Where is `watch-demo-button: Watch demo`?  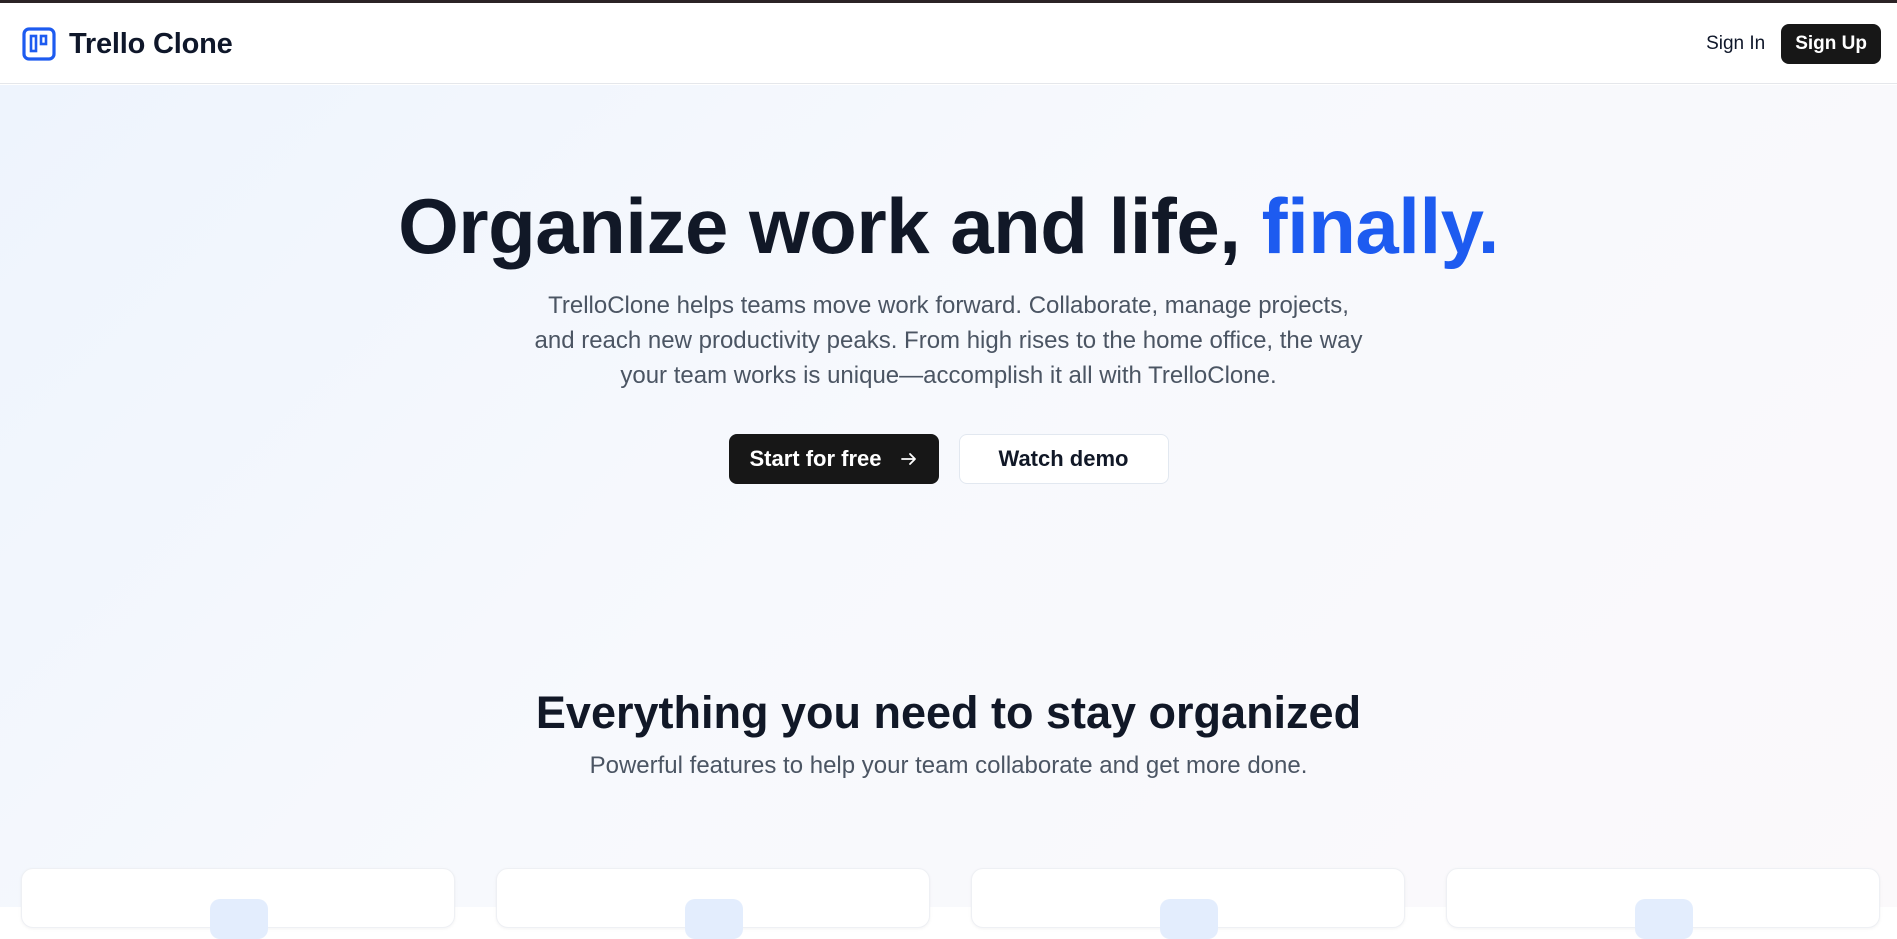
watch-demo-button: Watch demo is located at coordinates (1063, 459).